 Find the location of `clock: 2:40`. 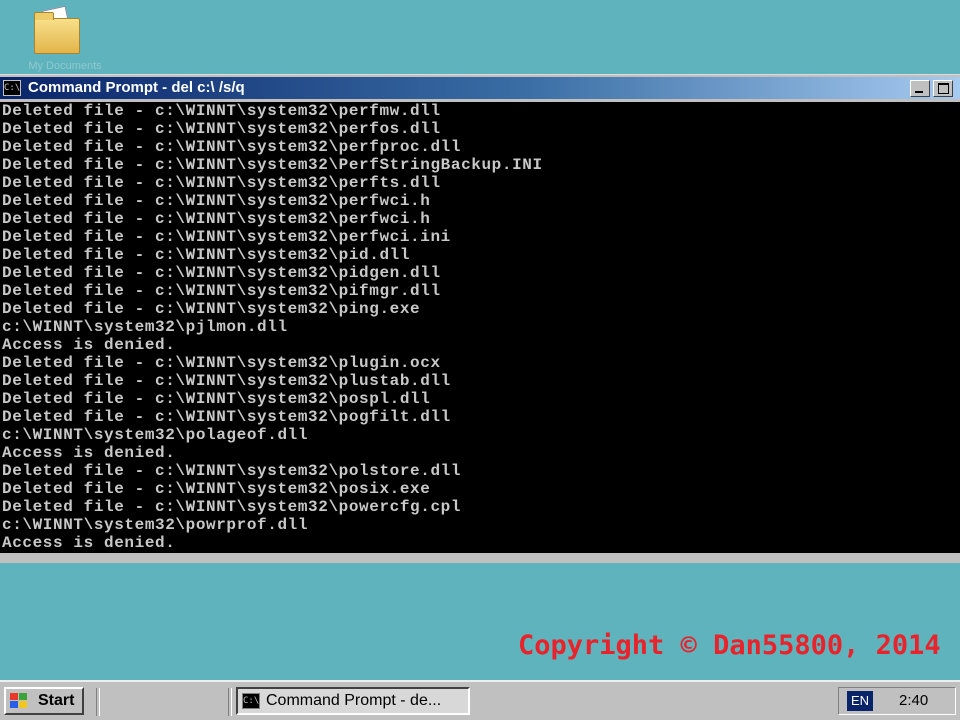

clock: 2:40 is located at coordinates (913, 700).